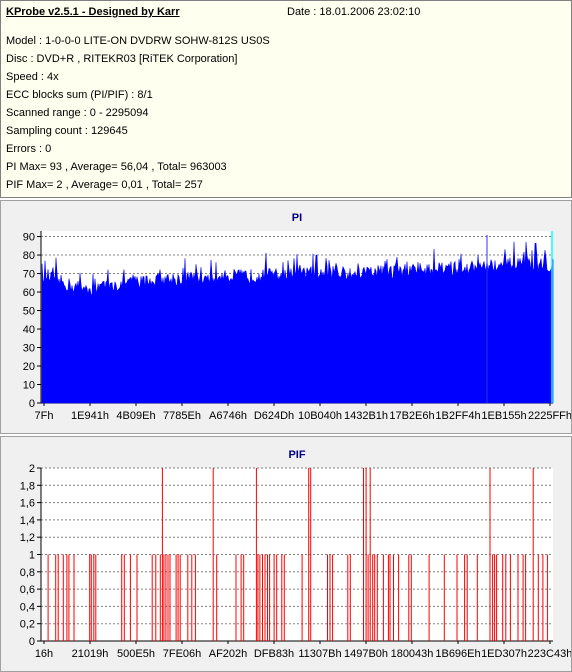 Image resolution: width=572 pixels, height=672 pixels. I want to click on pif-y-tick-label: 1,8, so click(27, 486).